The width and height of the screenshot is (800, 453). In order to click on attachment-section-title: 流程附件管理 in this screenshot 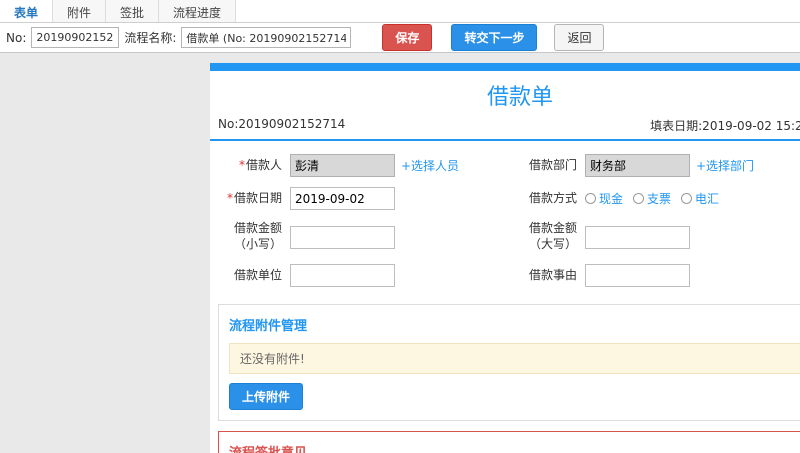, I will do `click(268, 326)`.